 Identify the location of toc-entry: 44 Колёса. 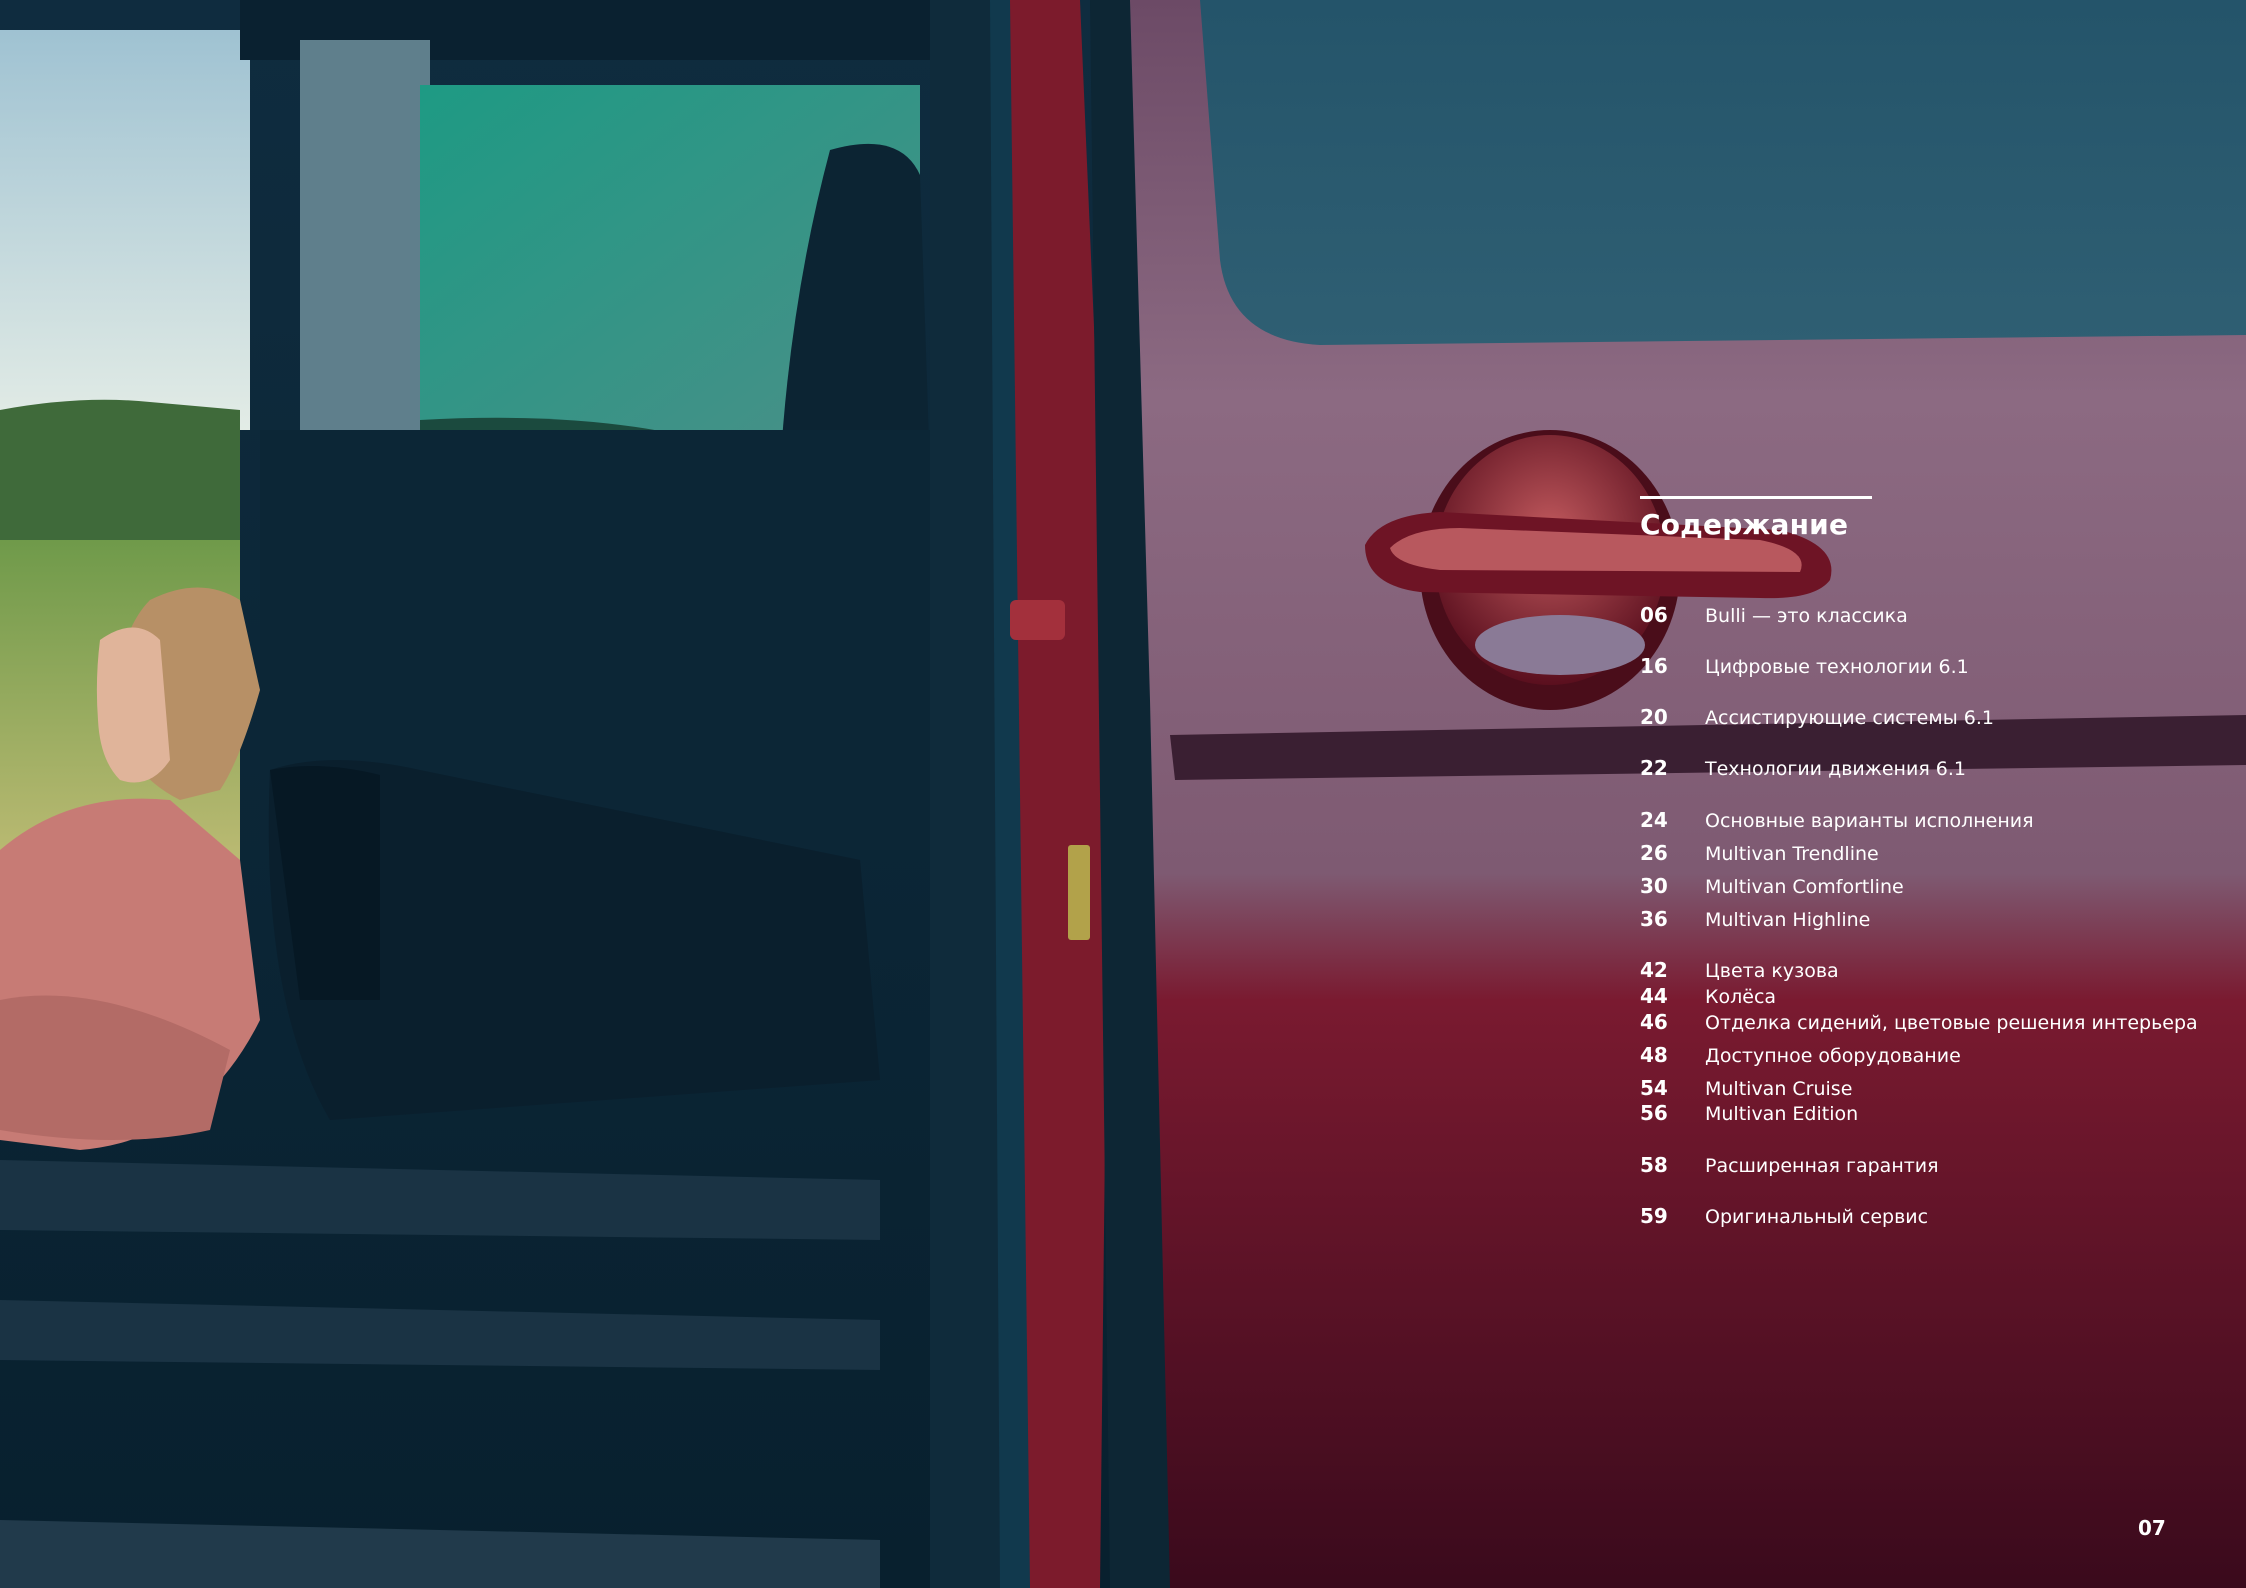
(1708, 996).